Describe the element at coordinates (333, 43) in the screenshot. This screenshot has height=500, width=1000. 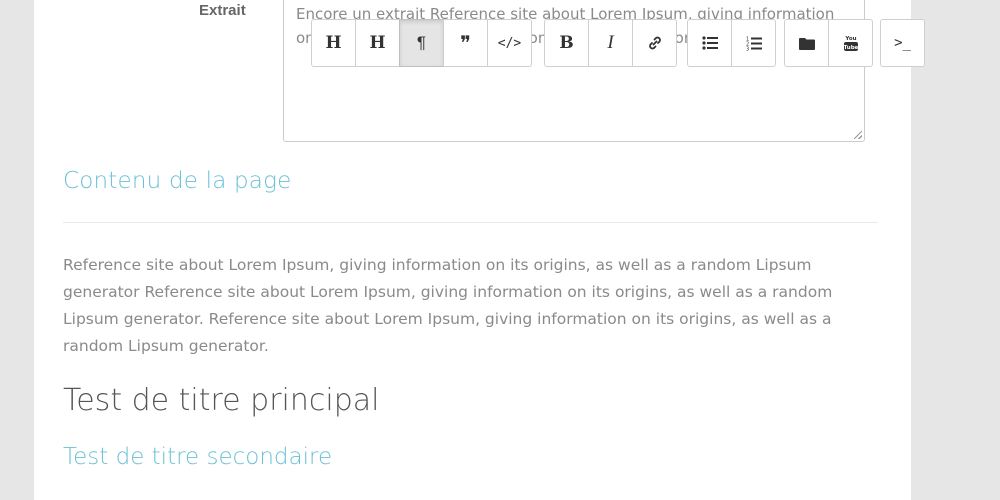
I see `heading1-button: H` at that location.